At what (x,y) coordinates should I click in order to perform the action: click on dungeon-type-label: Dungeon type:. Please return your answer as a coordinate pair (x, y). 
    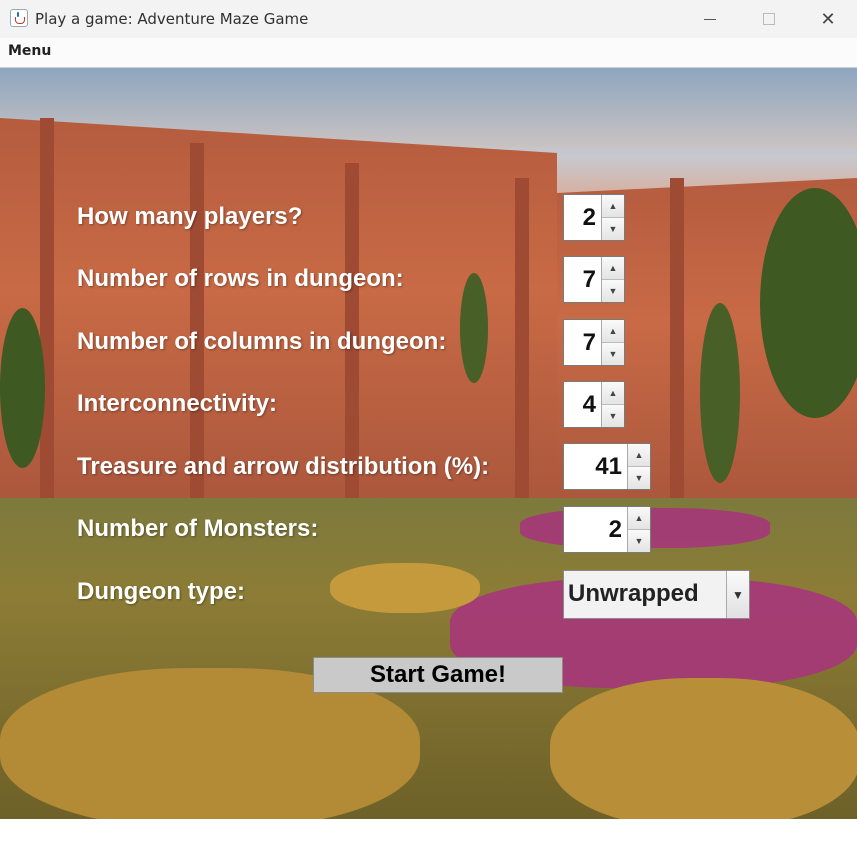
    Looking at the image, I should click on (161, 591).